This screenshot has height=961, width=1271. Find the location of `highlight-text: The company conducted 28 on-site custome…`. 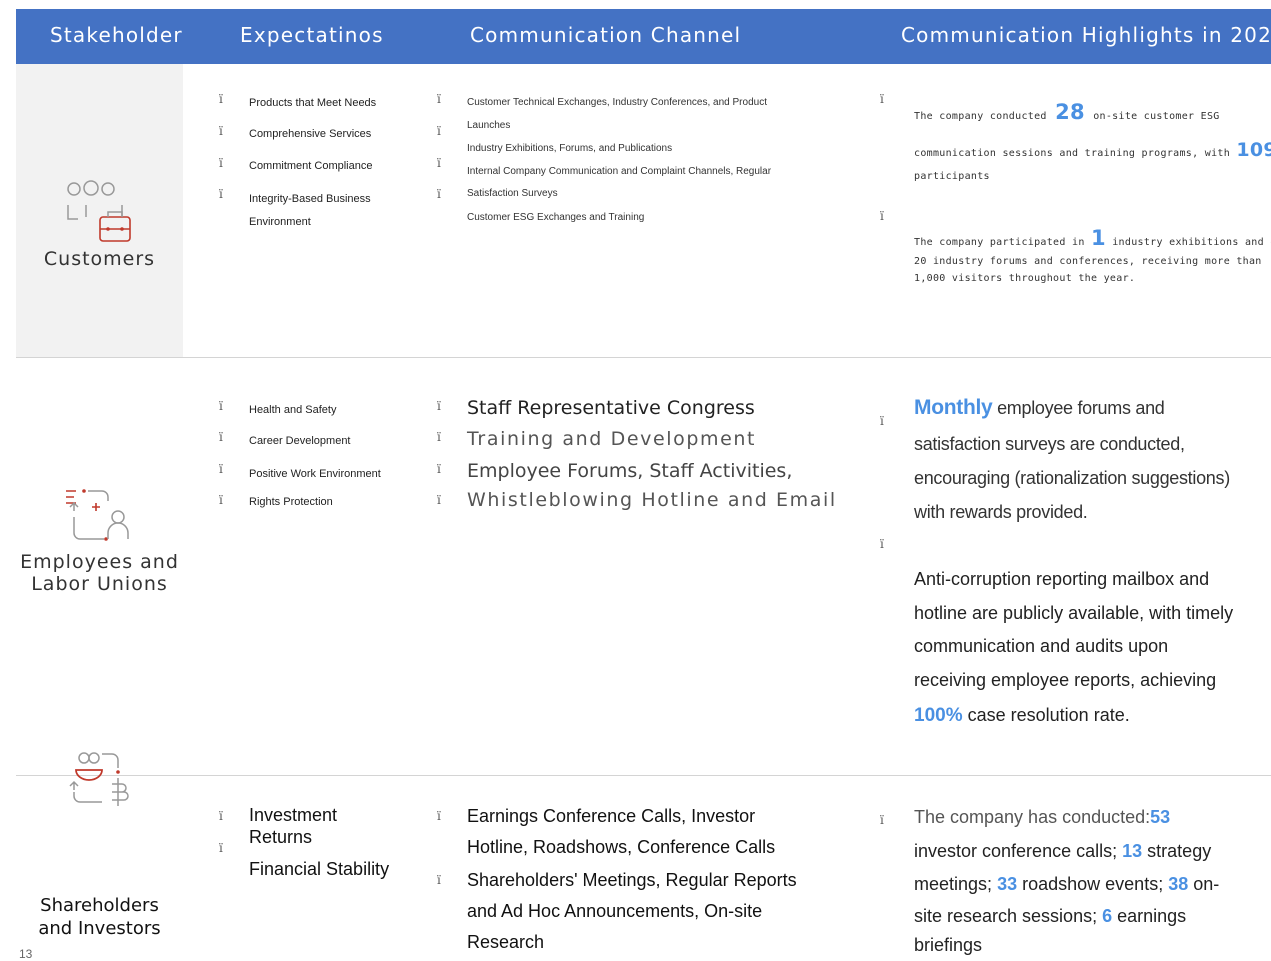

highlight-text: The company conducted 28 on-site custome… is located at coordinates (1067, 112).